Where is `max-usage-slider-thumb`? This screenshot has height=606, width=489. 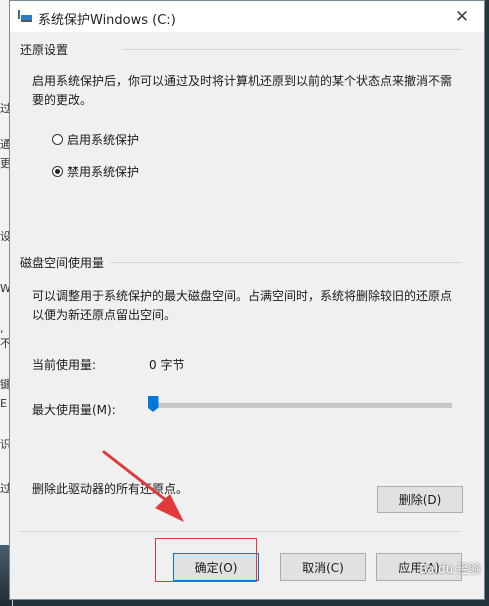 max-usage-slider-thumb is located at coordinates (153, 404).